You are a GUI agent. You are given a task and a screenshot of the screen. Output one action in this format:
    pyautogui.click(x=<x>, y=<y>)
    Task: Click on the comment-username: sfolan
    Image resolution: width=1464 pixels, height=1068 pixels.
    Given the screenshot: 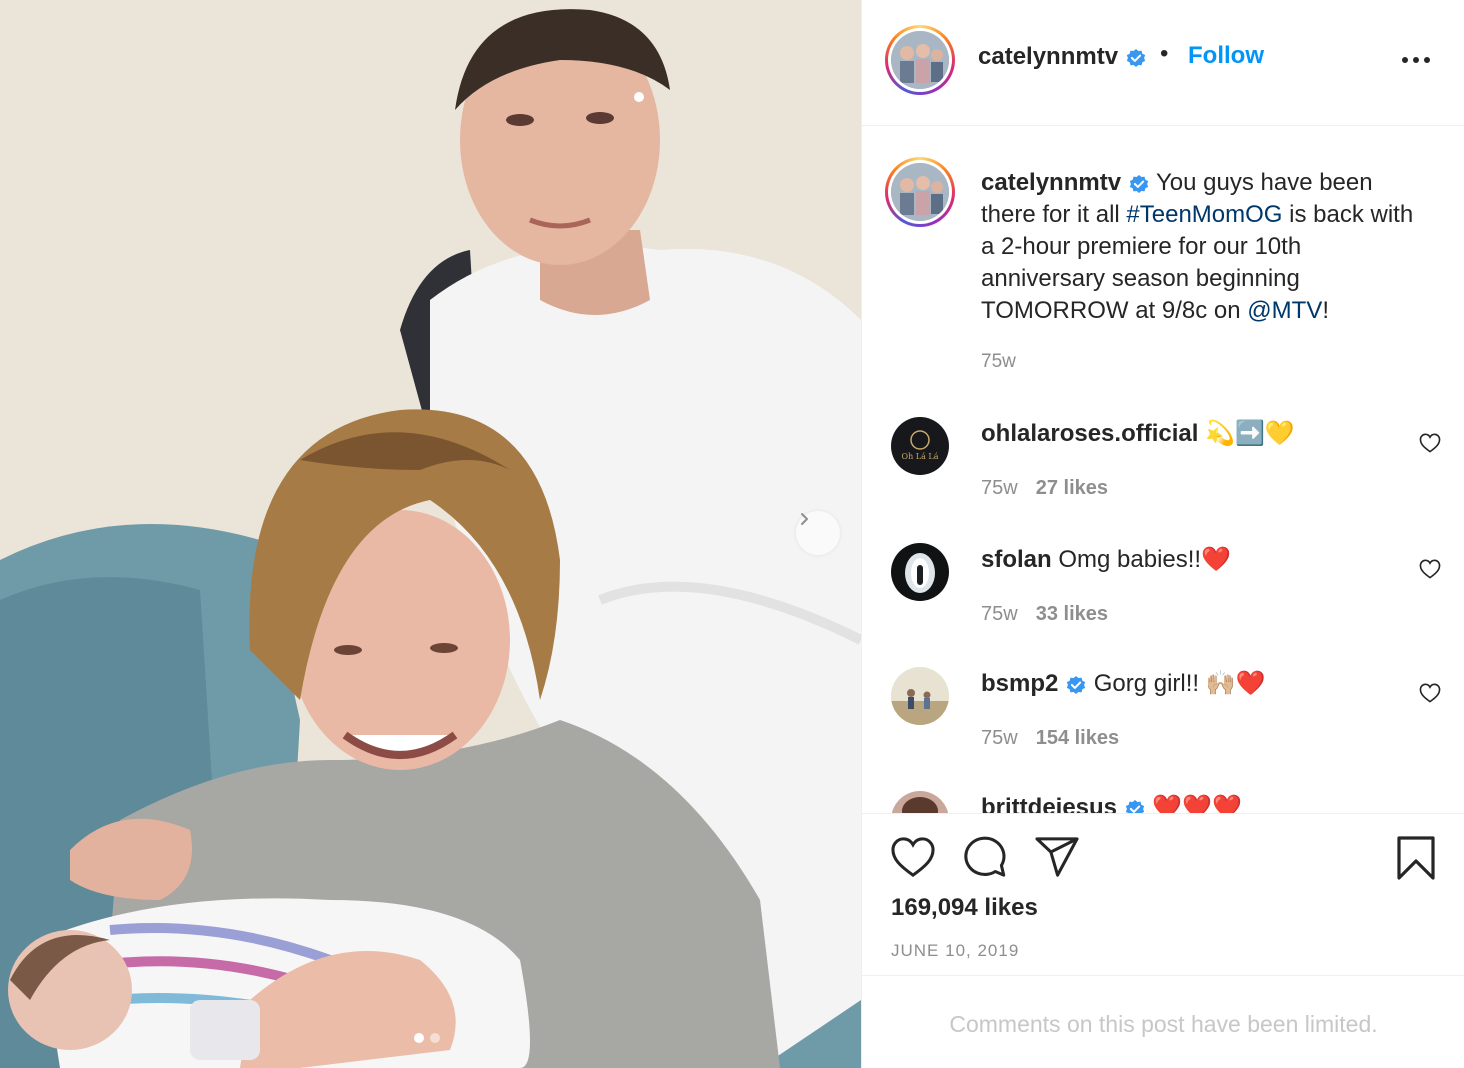 What is the action you would take?
    pyautogui.click(x=1016, y=559)
    